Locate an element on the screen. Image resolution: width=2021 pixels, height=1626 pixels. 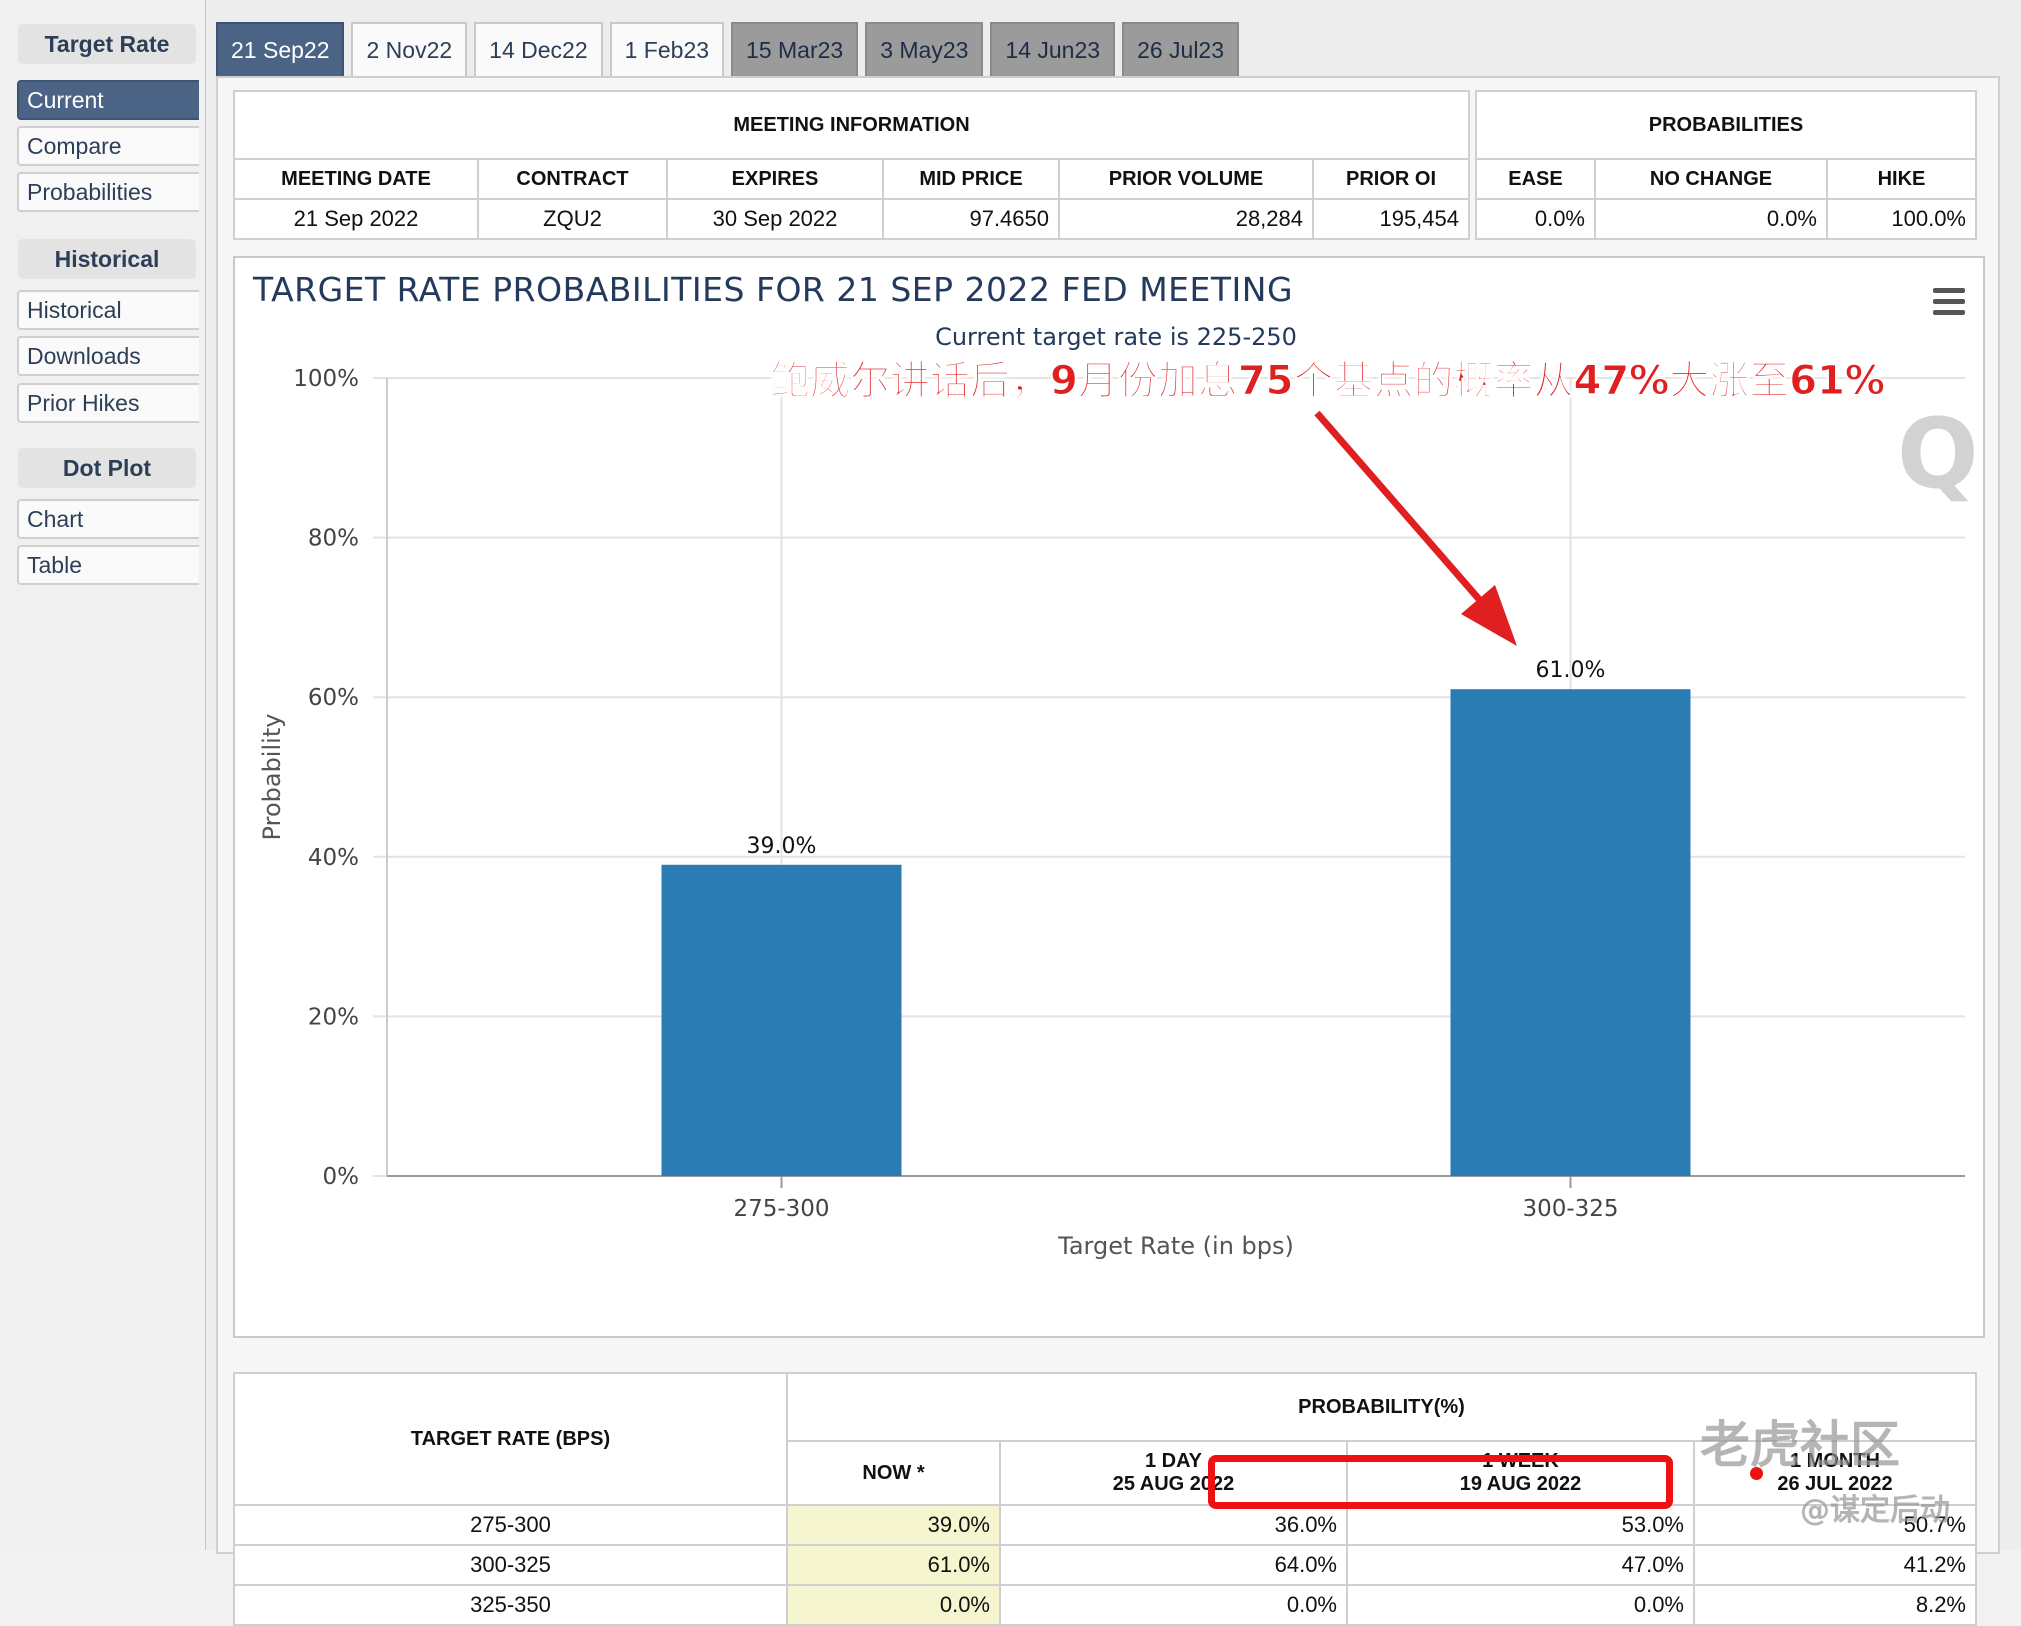
ease-value: 0.0% is located at coordinates (1535, 219).